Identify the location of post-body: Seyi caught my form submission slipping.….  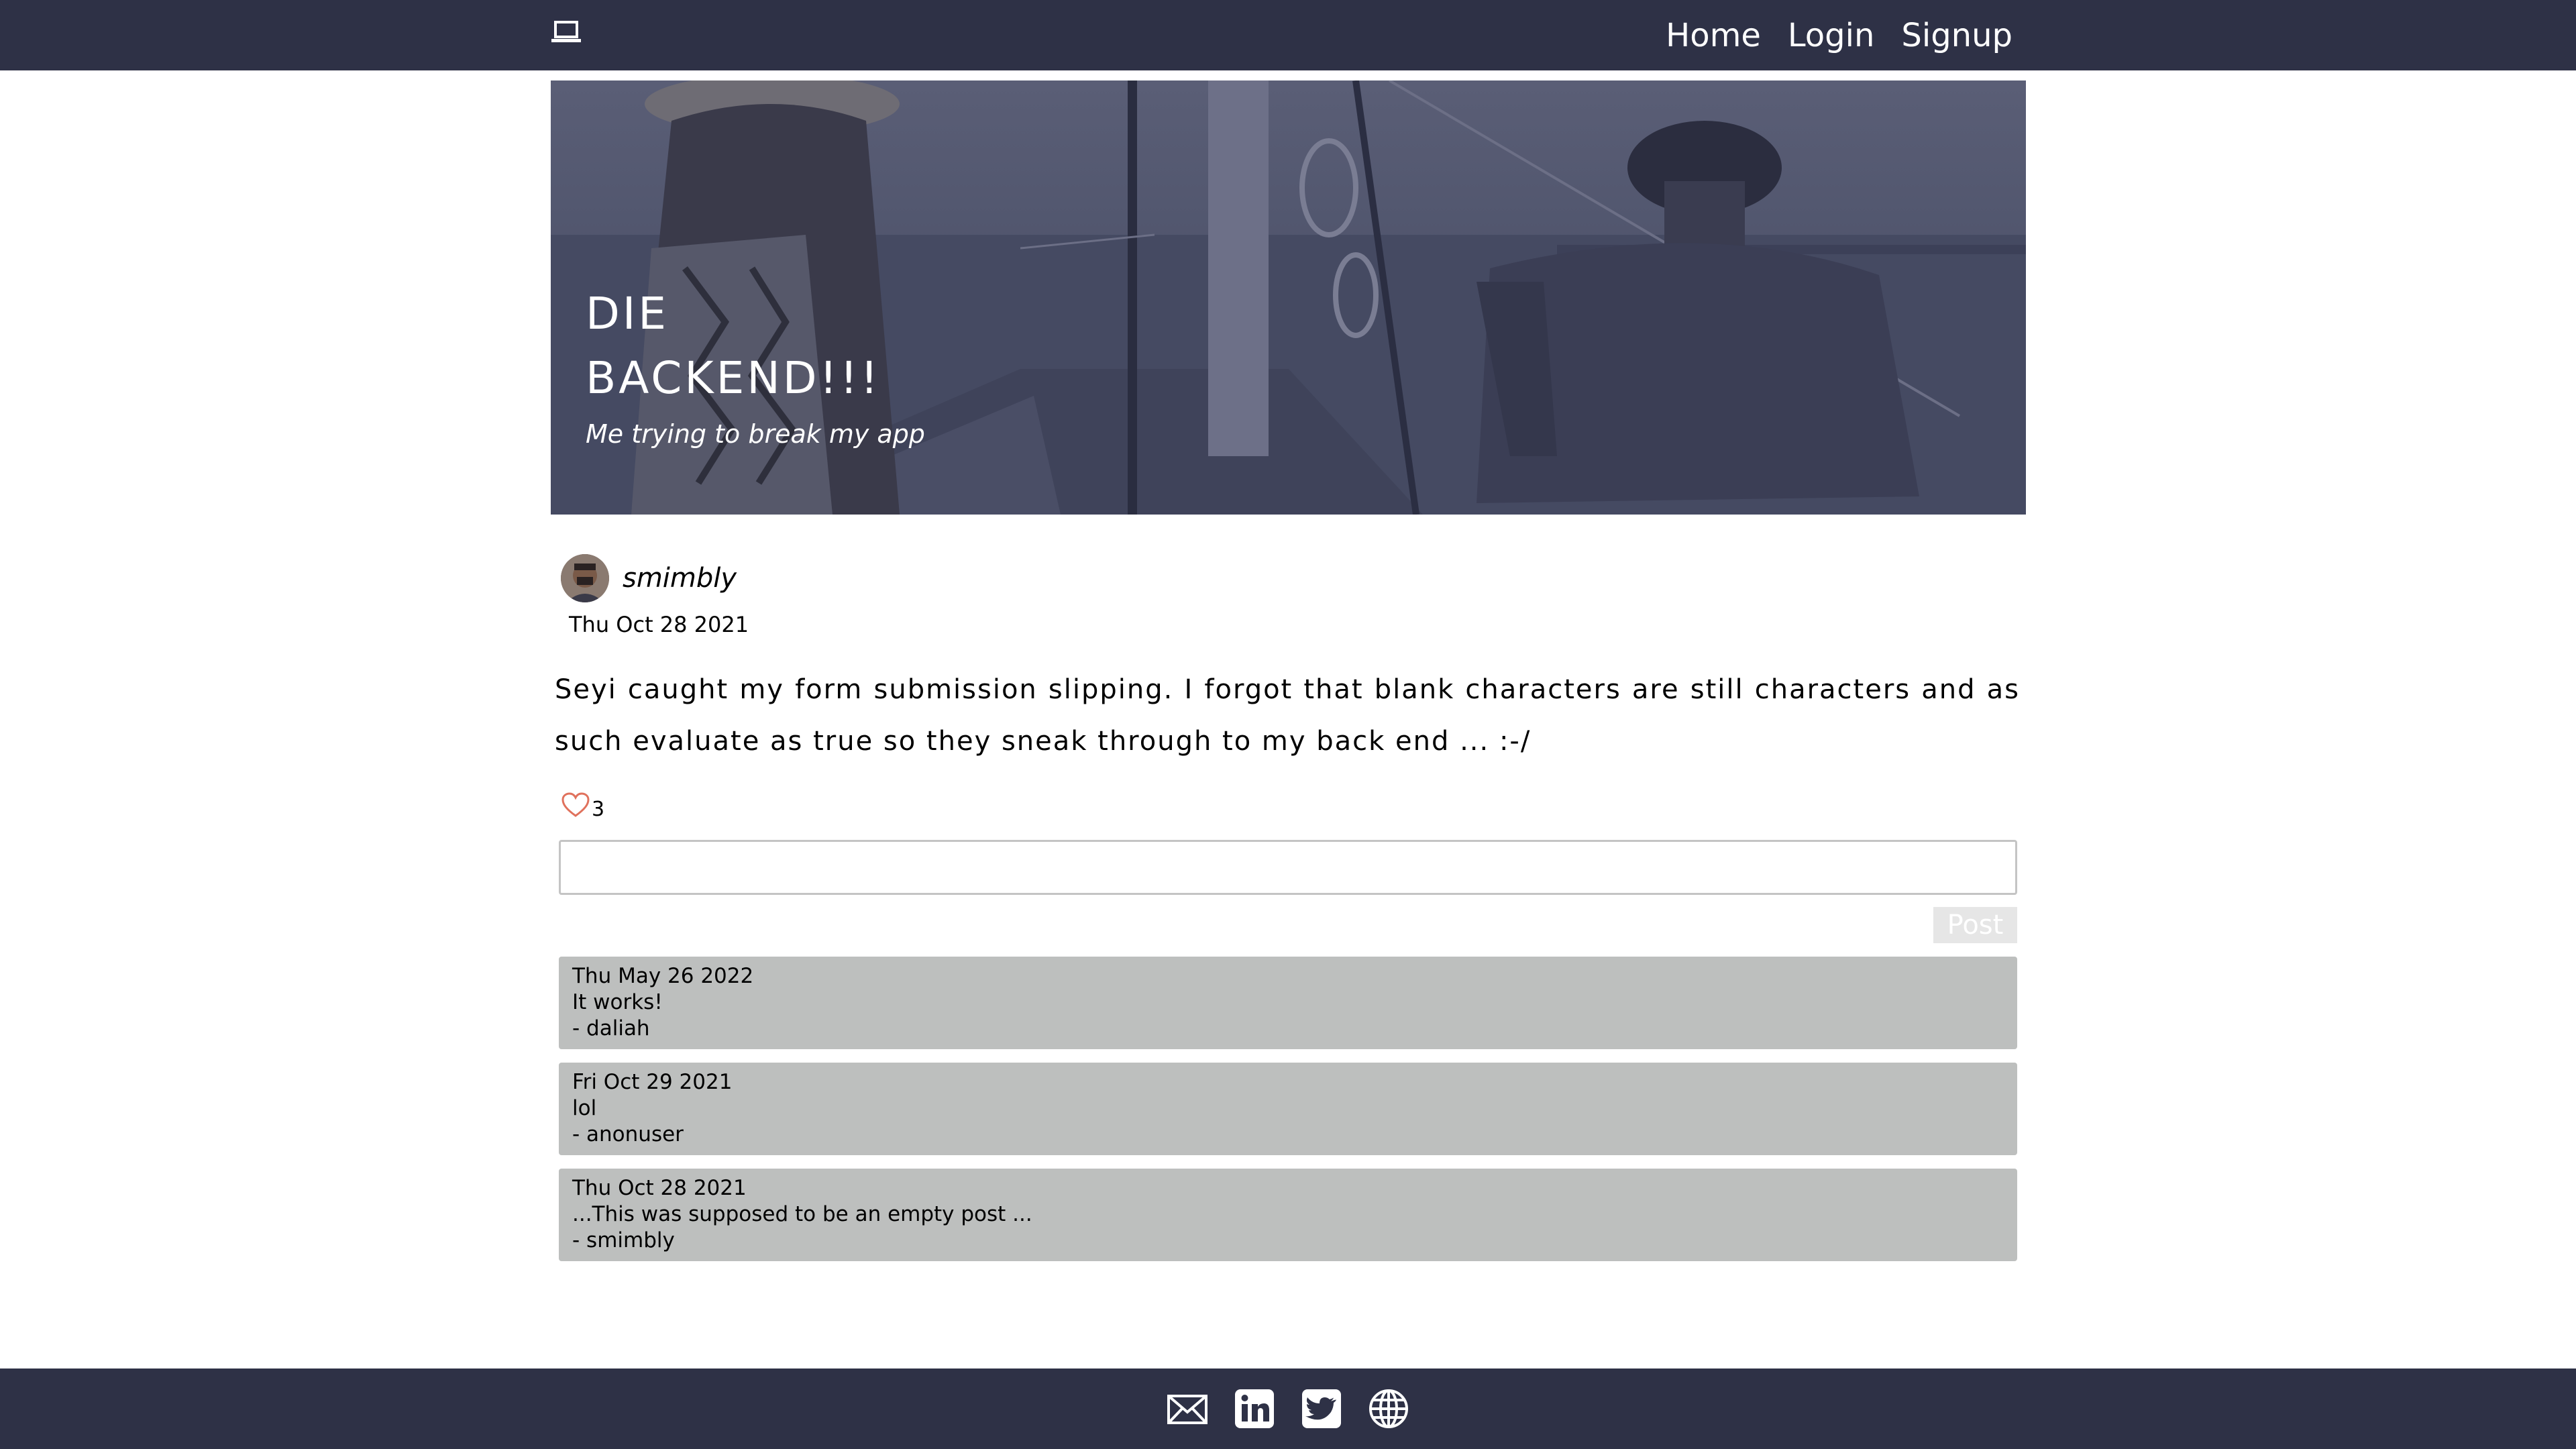
(1287, 715).